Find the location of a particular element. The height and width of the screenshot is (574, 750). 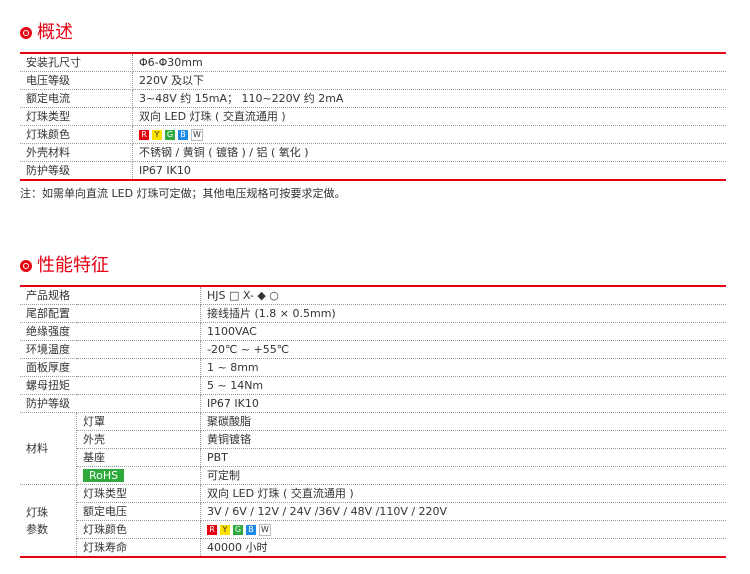

table-row: 材料 灯罩 聚碳酸脂 is located at coordinates (373, 448).